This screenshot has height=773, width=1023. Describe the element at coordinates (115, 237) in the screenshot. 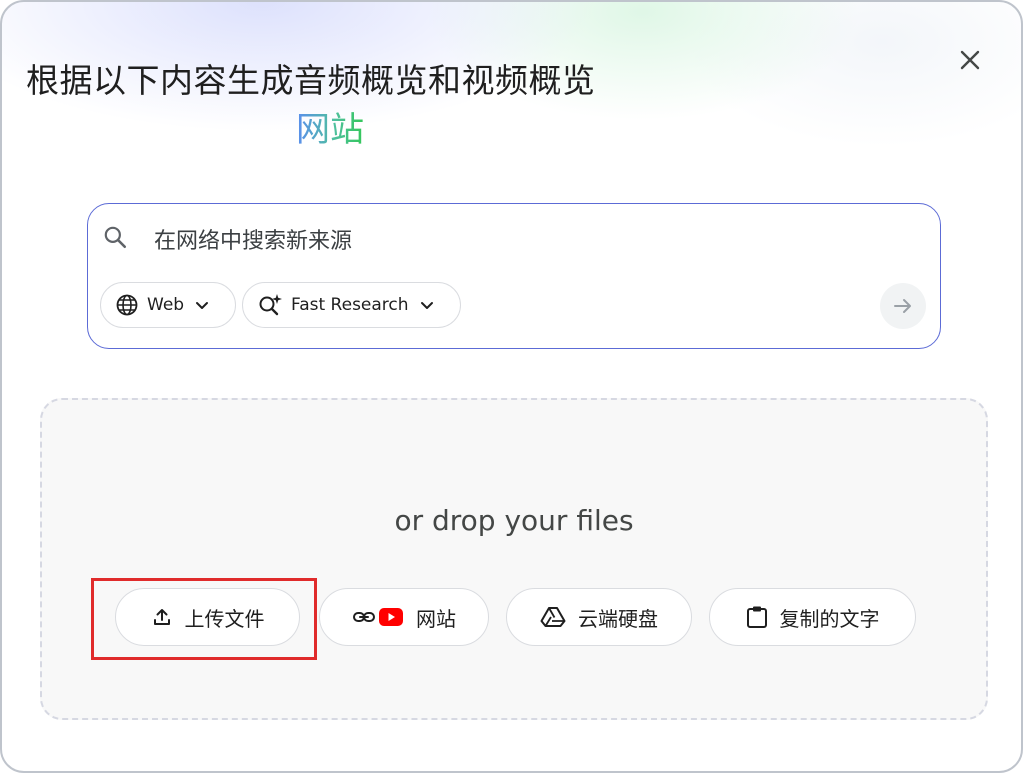

I see `search-icon` at that location.